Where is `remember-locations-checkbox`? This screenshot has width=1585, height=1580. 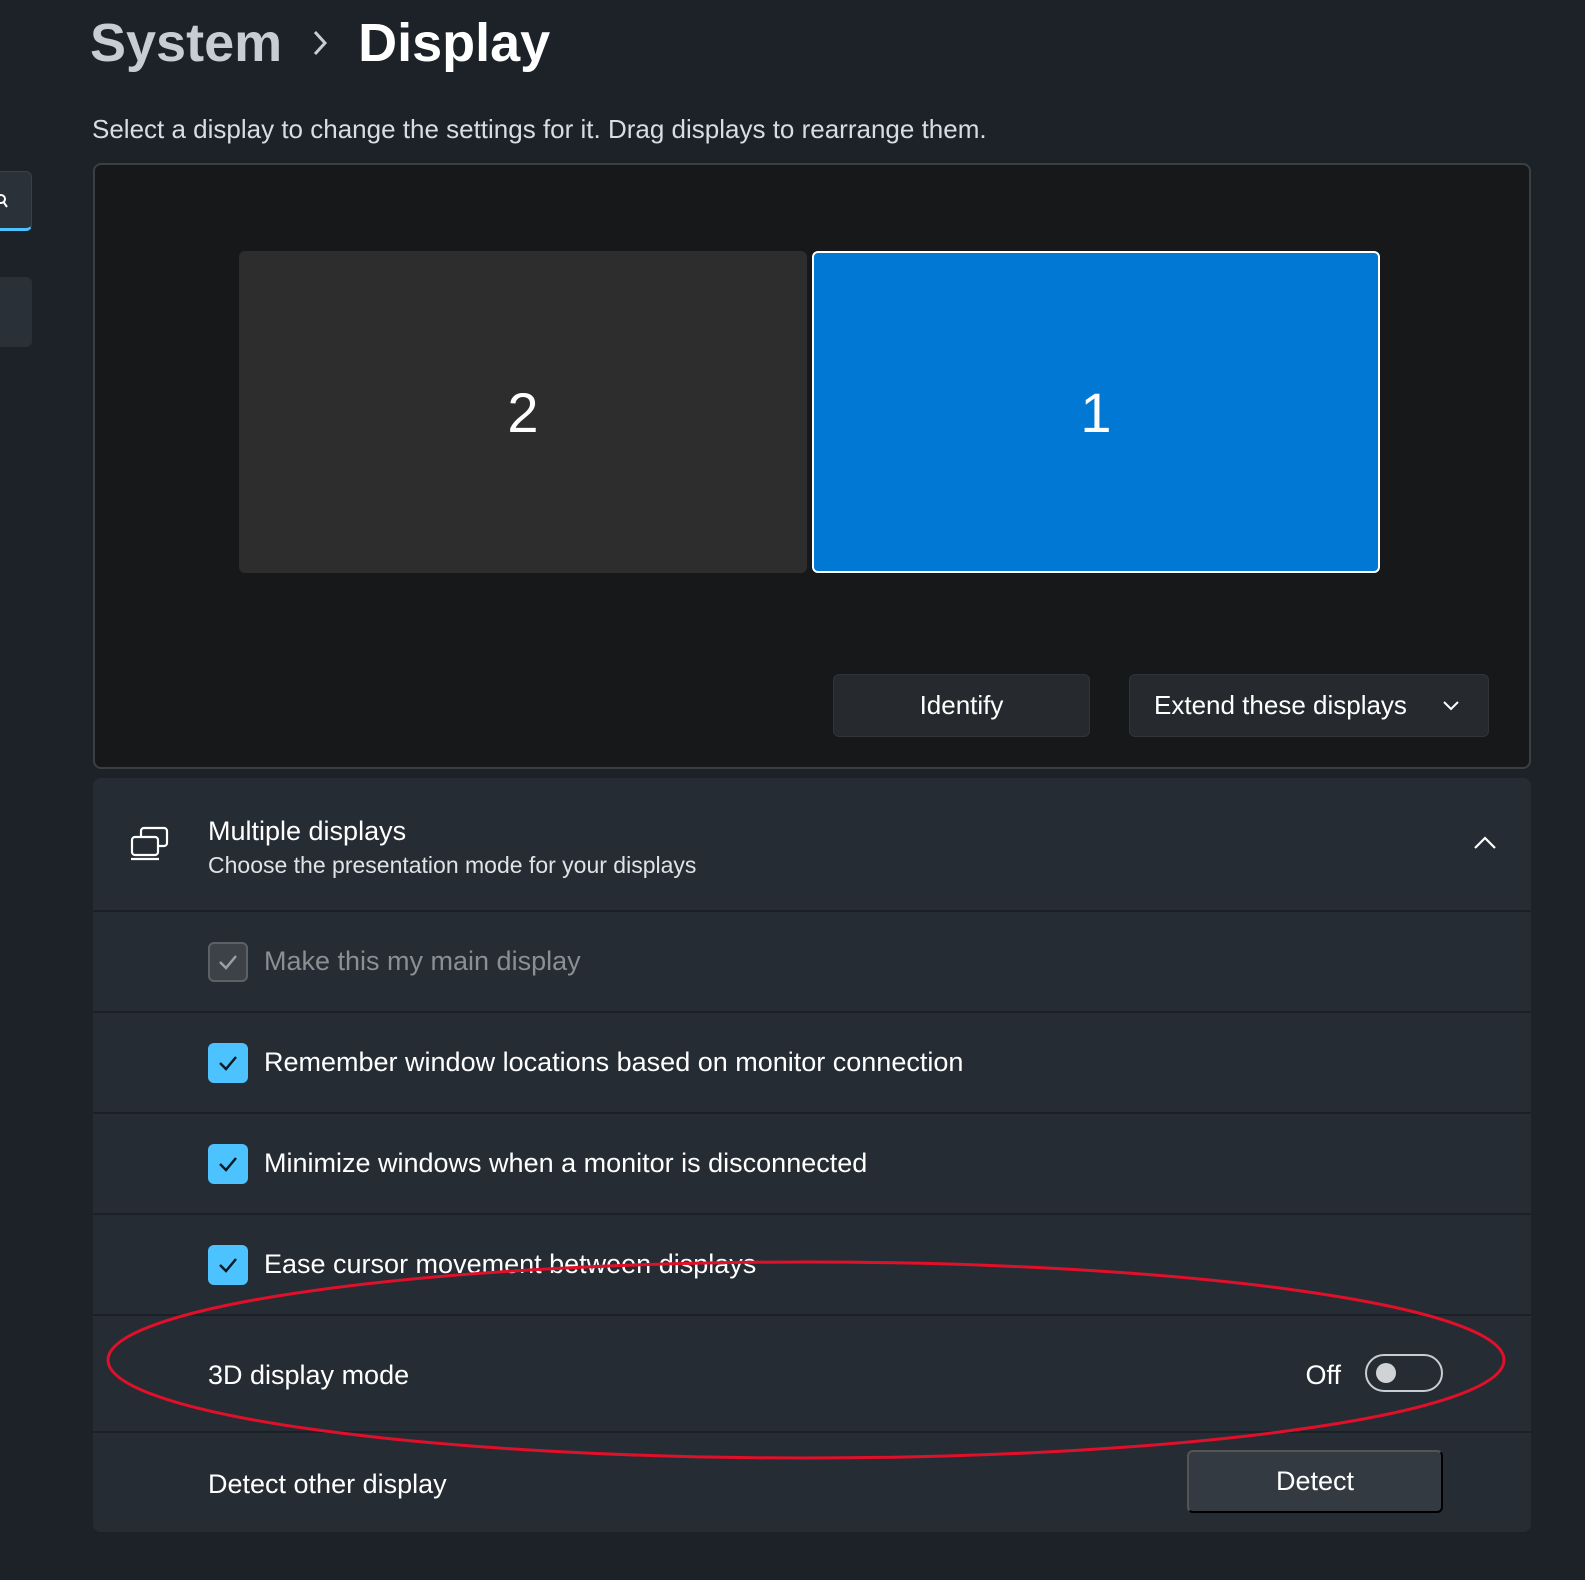 remember-locations-checkbox is located at coordinates (228, 1063).